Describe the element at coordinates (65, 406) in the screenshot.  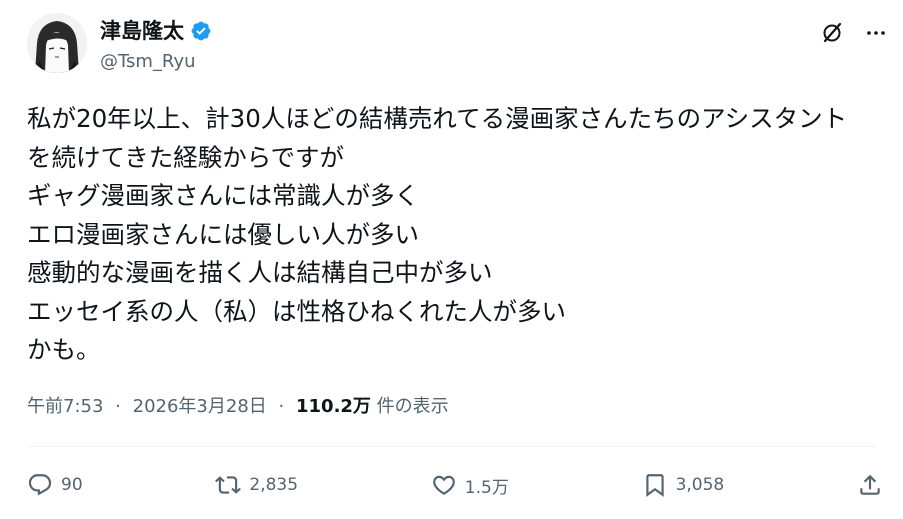
I see `post-time: 午前7:53` at that location.